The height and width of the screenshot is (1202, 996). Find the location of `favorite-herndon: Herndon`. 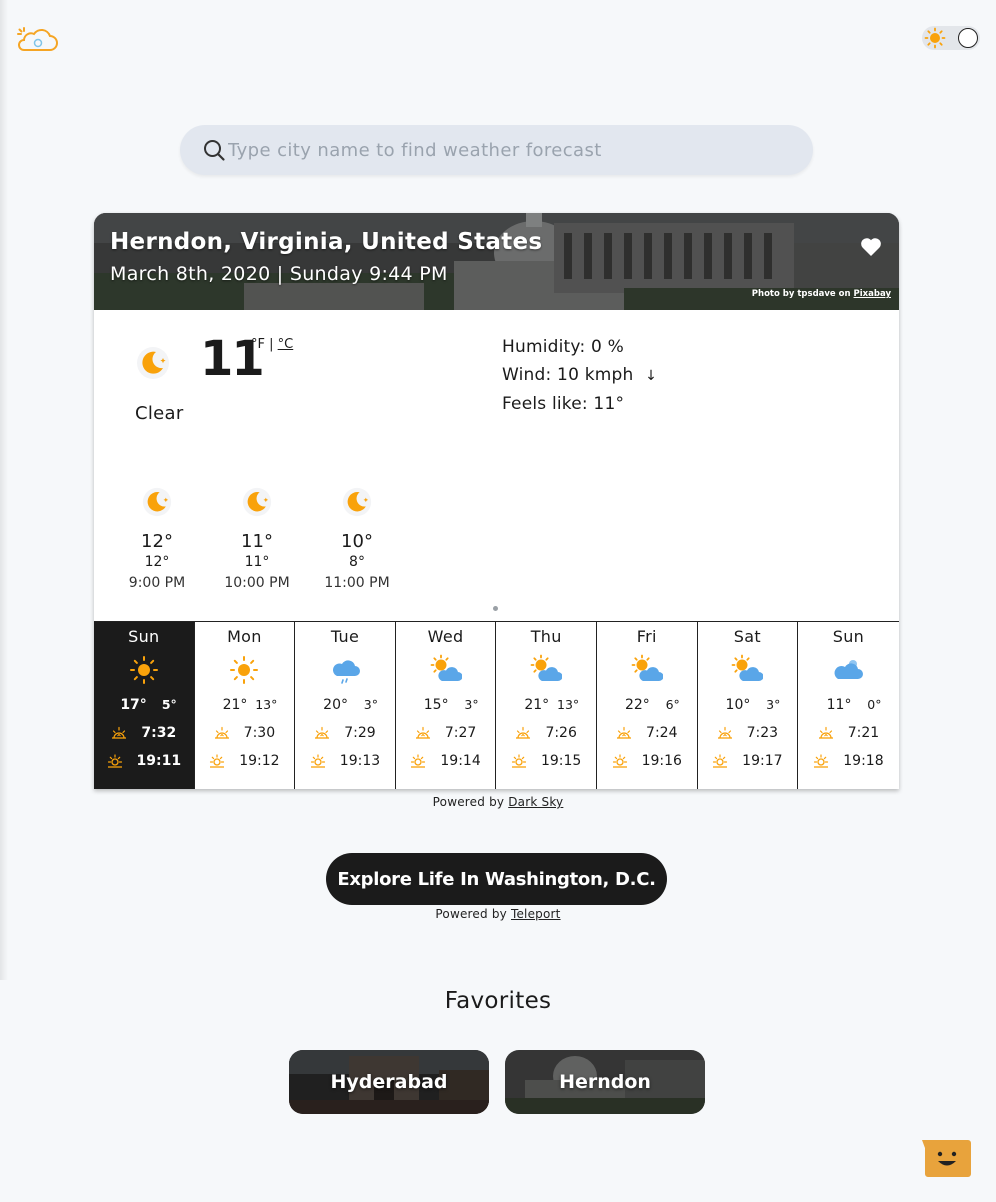

favorite-herndon: Herndon is located at coordinates (605, 1082).